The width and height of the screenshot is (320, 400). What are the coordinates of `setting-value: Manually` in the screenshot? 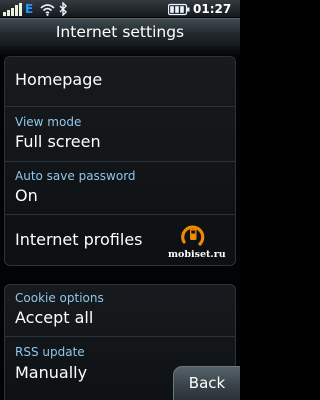 It's located at (51, 372).